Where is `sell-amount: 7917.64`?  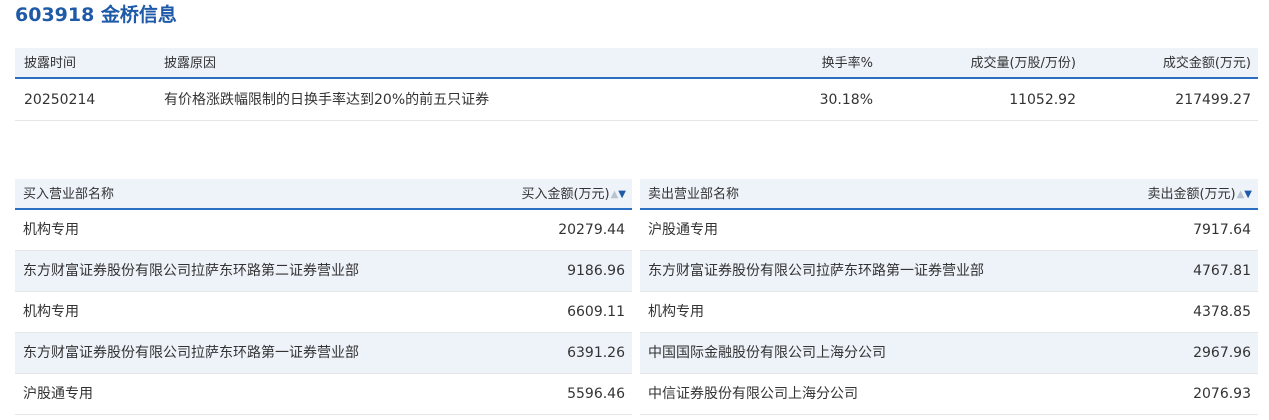 sell-amount: 7917.64 is located at coordinates (1222, 230).